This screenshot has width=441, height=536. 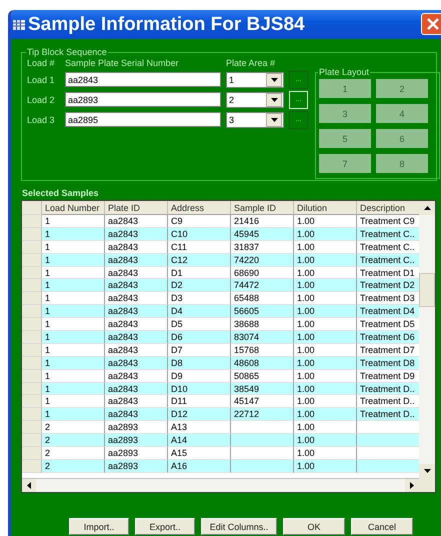 I want to click on close-button, so click(x=431, y=24).